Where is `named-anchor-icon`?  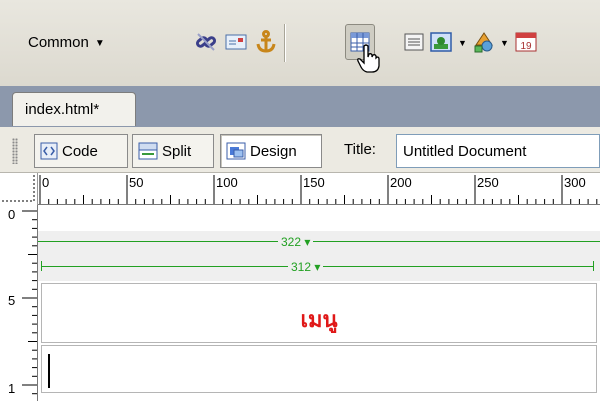
named-anchor-icon is located at coordinates (266, 42).